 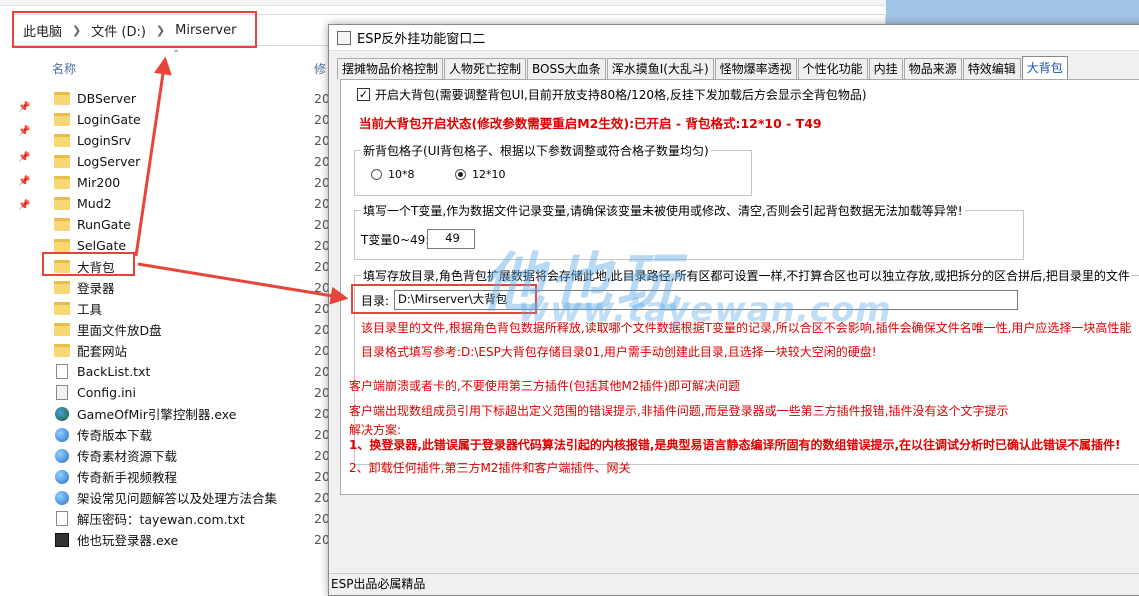 What do you see at coordinates (932, 68) in the screenshot?
I see `tab-item-source: 物品来源` at bounding box center [932, 68].